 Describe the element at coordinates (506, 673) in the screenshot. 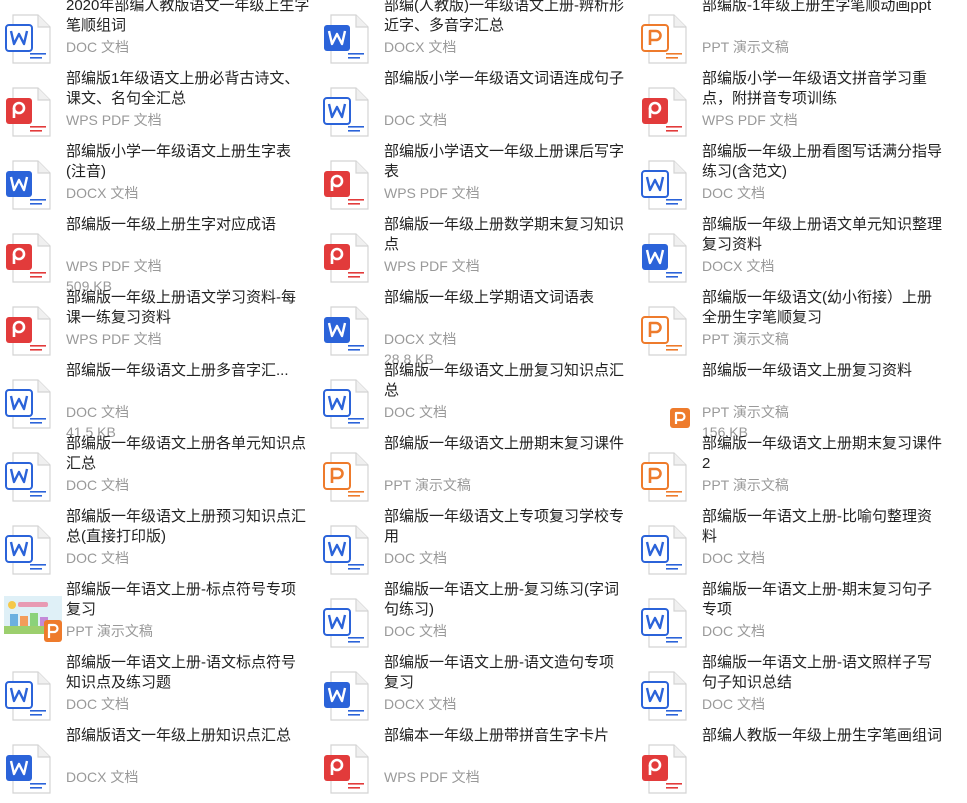

I see `file-title: 部编版一年语文上册-语文造句专项复习` at that location.